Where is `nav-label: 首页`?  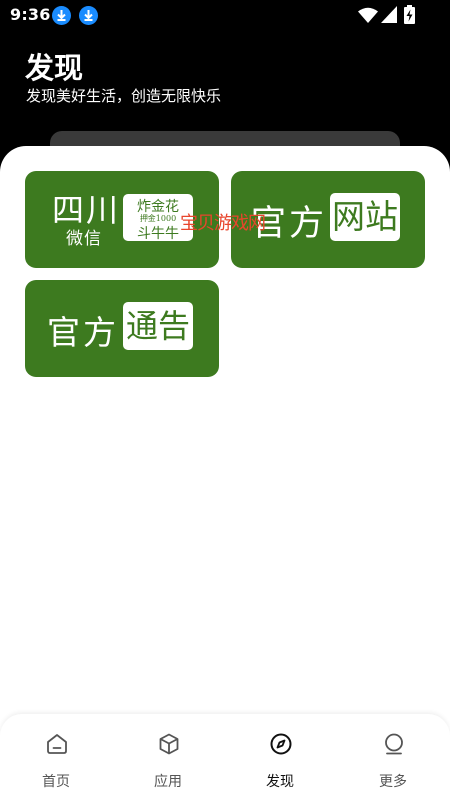 nav-label: 首页 is located at coordinates (56, 782).